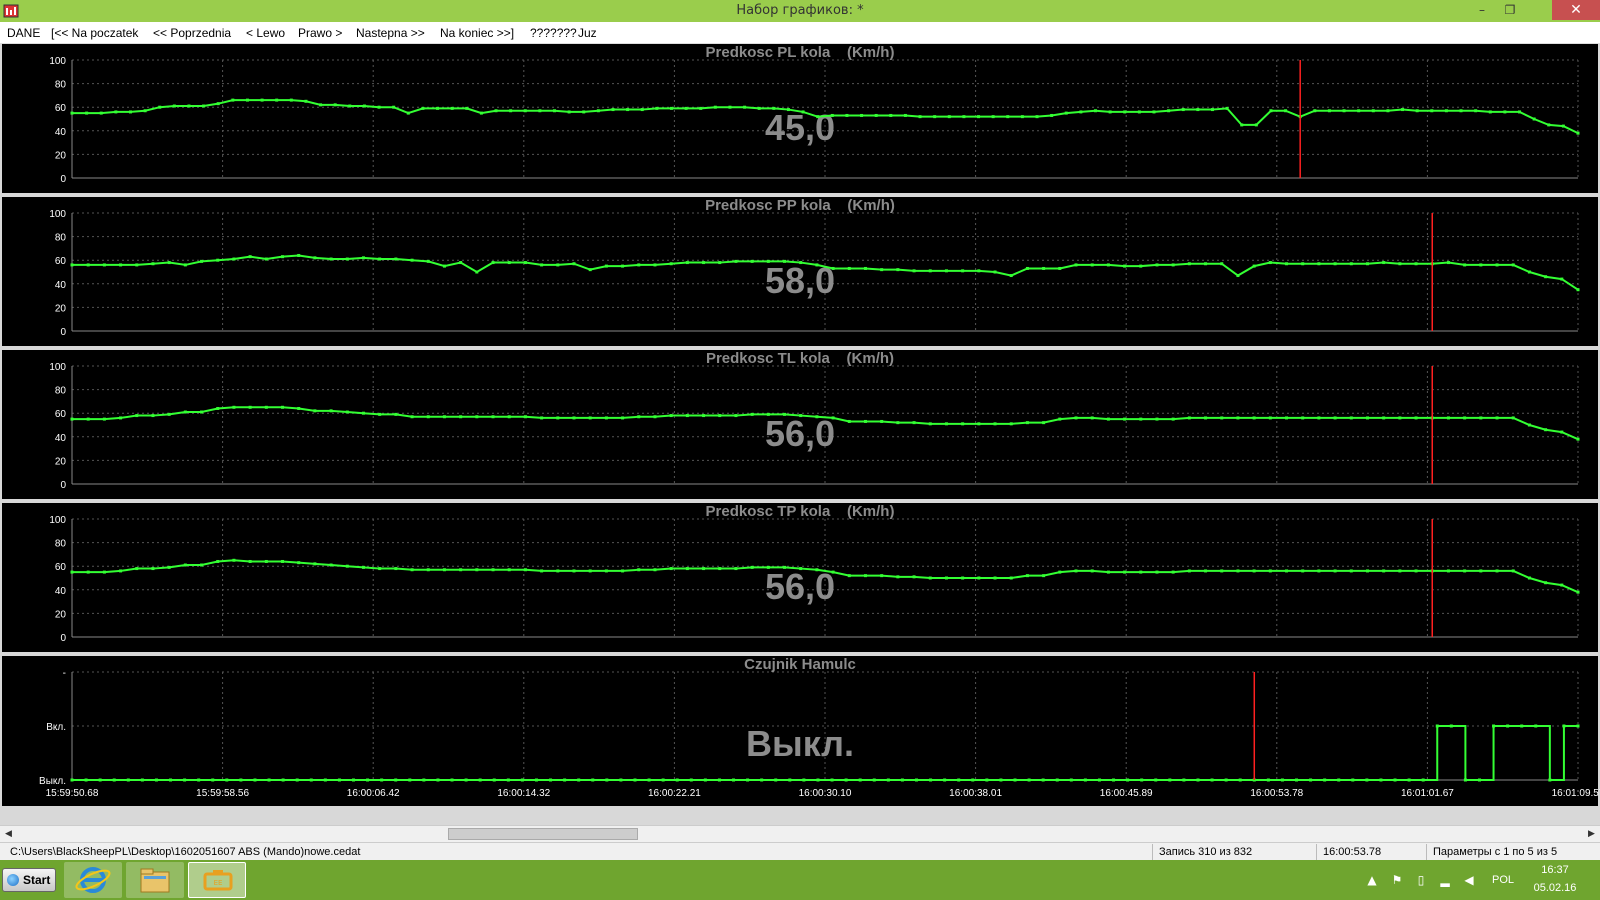  What do you see at coordinates (8, 834) in the screenshot?
I see `scroll-left-arrow-icon: ◀` at bounding box center [8, 834].